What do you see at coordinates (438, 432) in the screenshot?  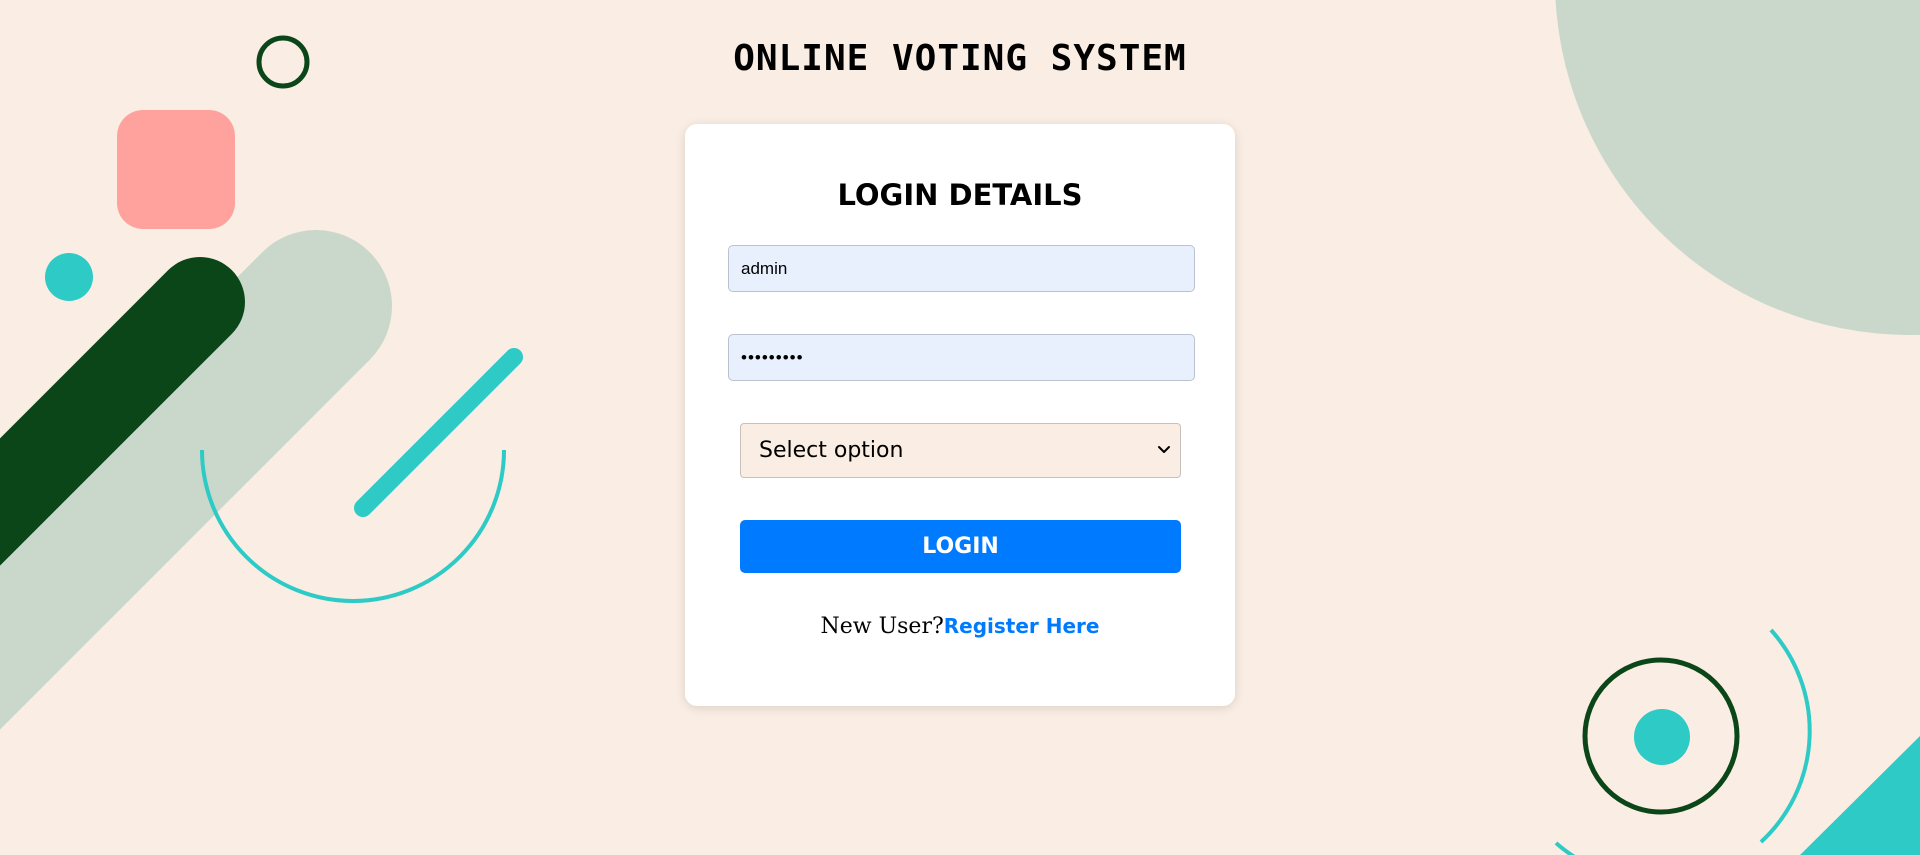 I see `decor-teal-diagonal-line` at bounding box center [438, 432].